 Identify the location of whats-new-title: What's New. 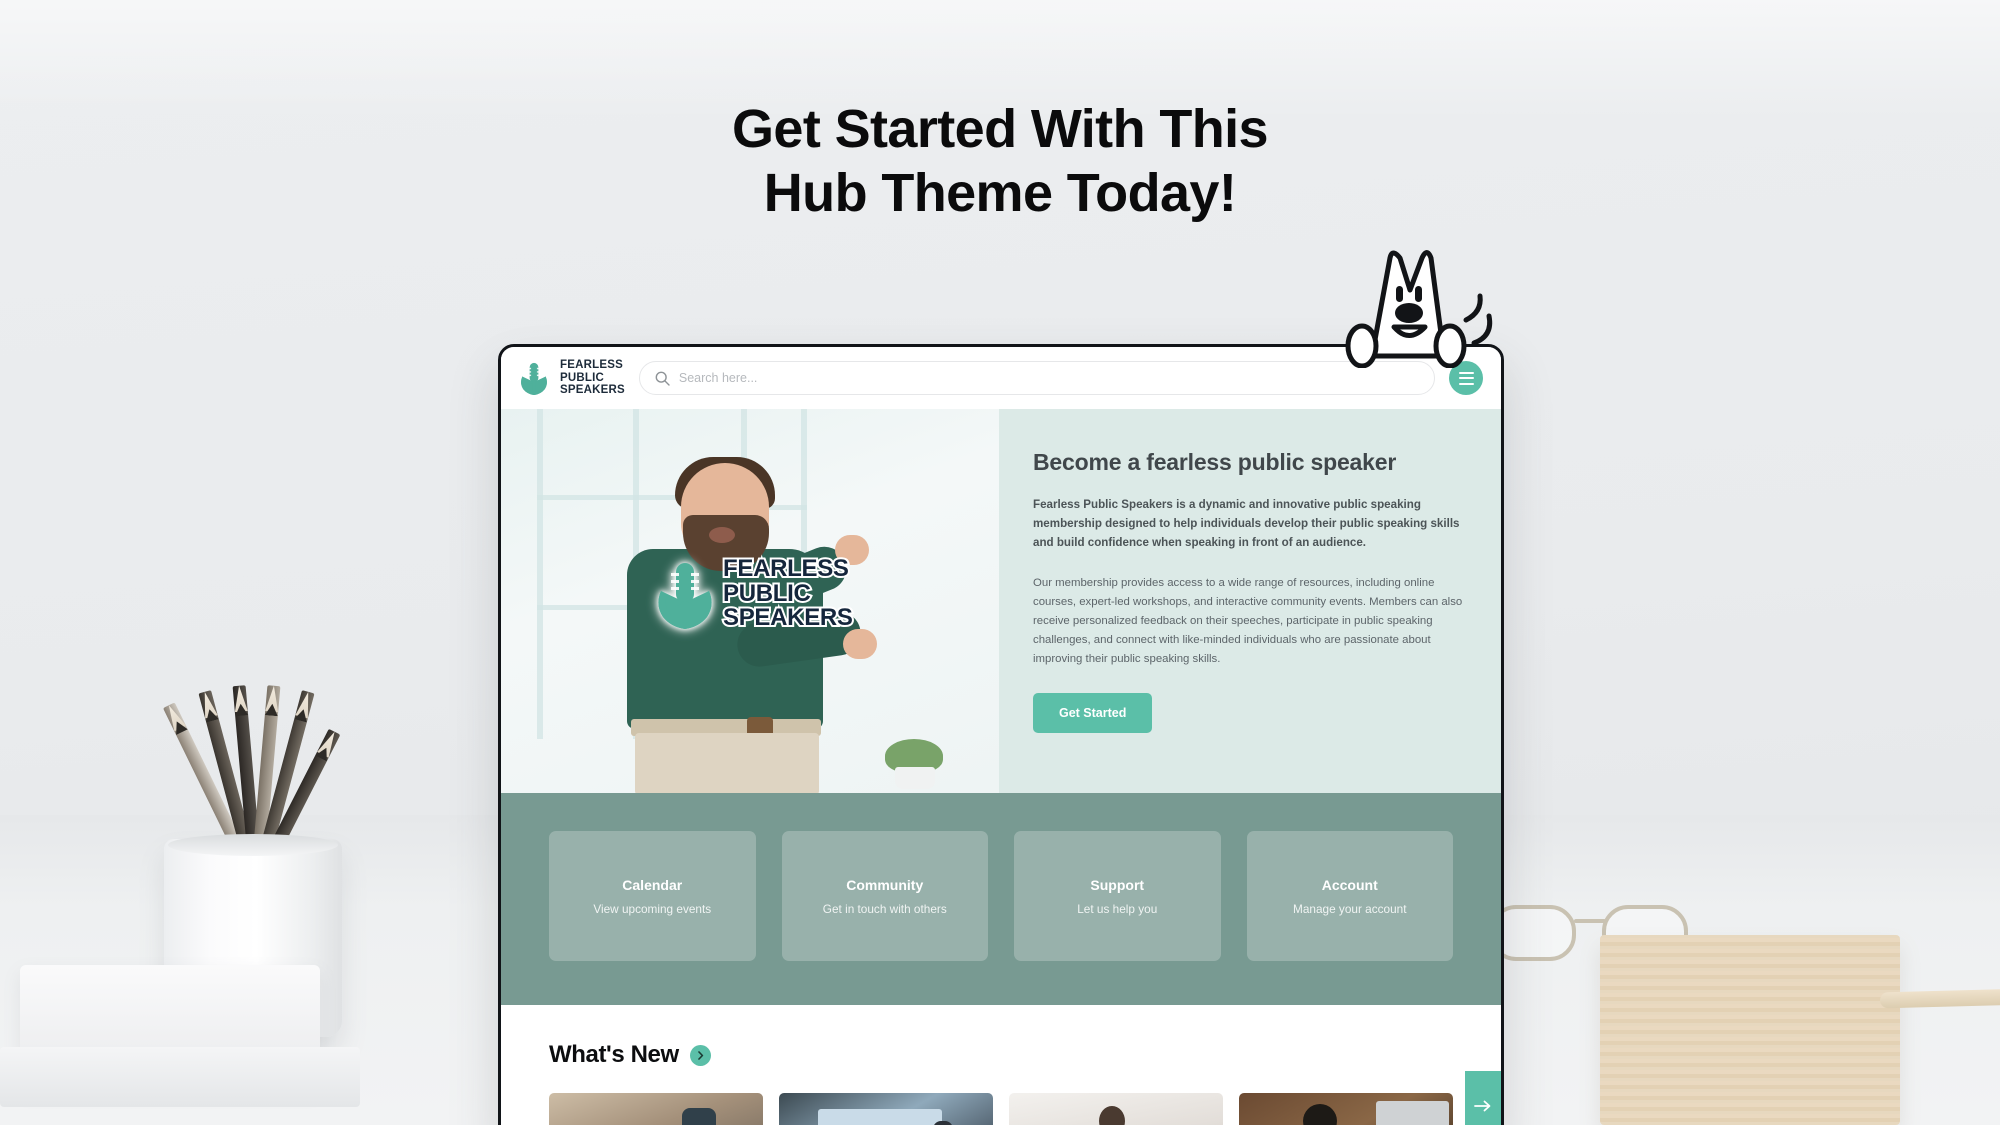
(614, 1054).